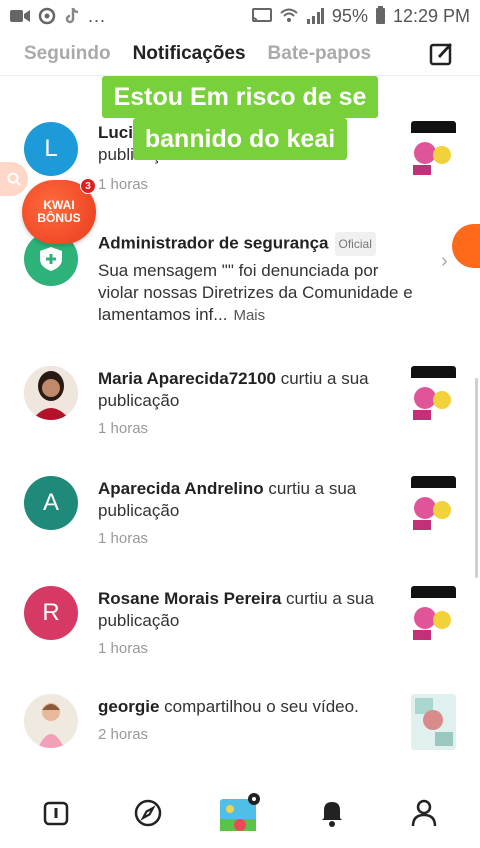 This screenshot has height=848, width=480. Describe the element at coordinates (51, 259) in the screenshot. I see `security-shield-icon` at that location.